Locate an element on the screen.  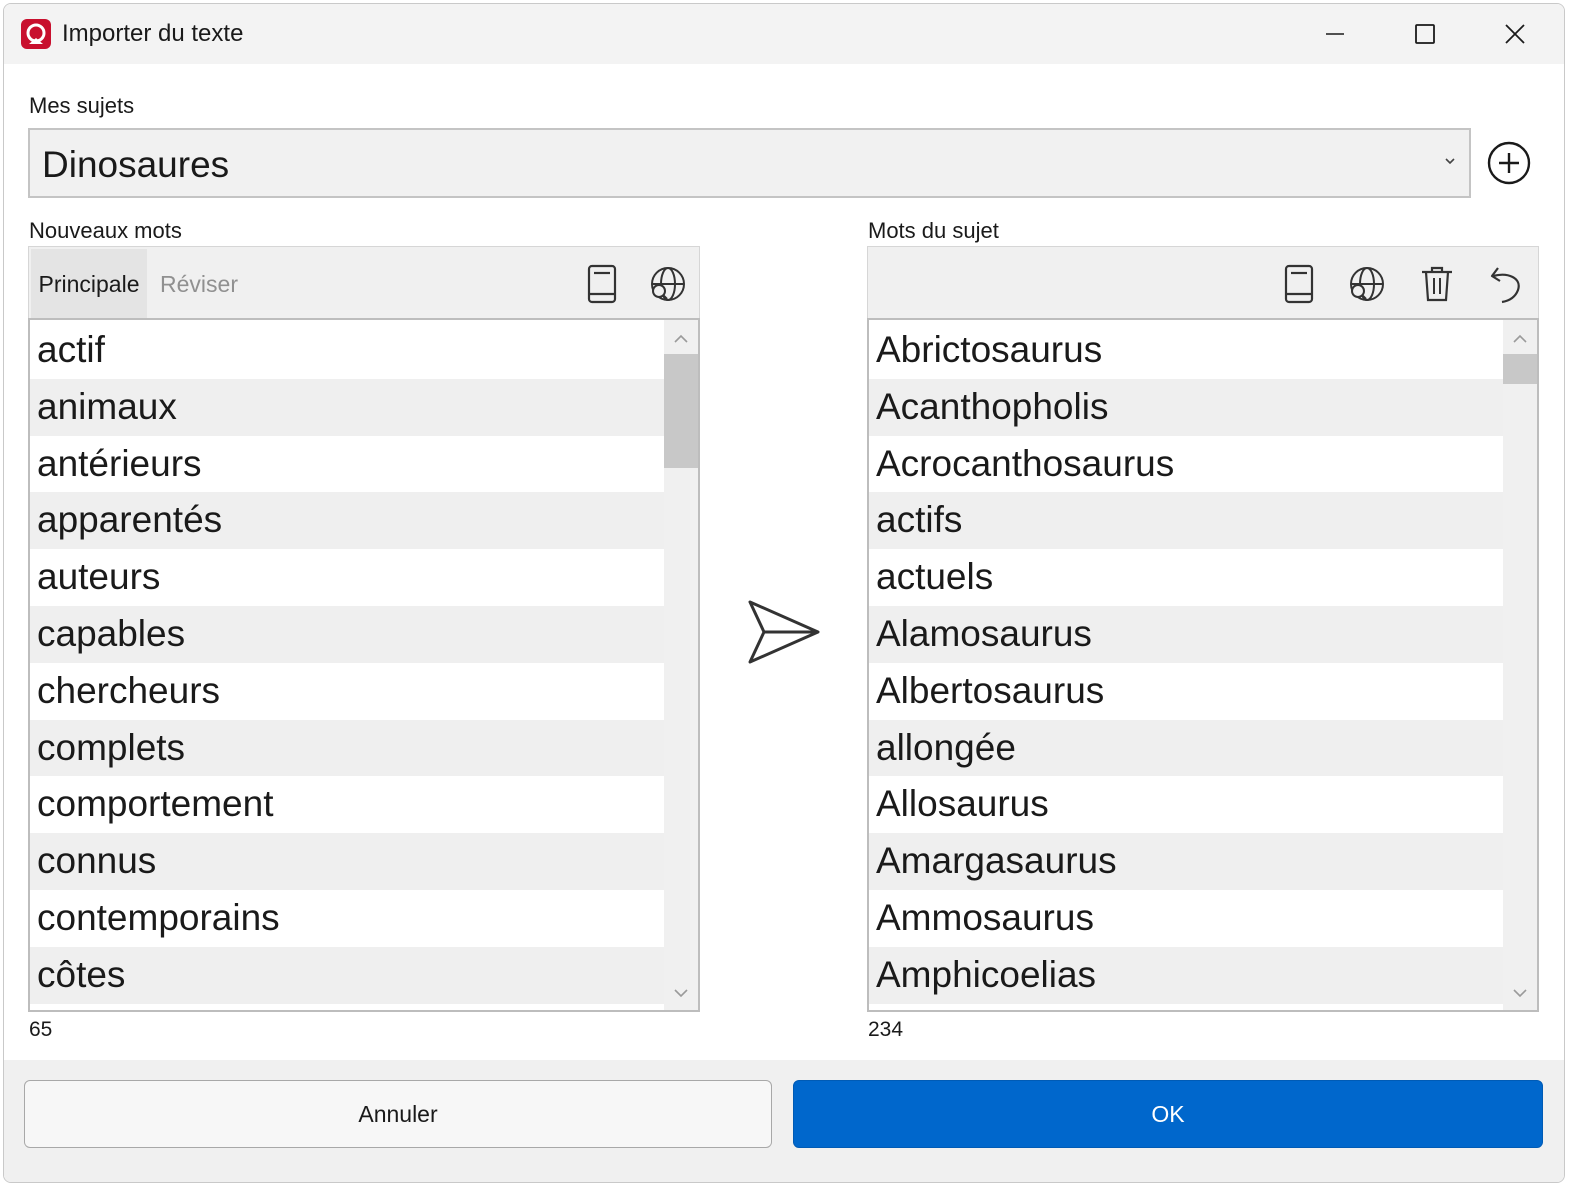
new-words-label: Nouveaux mots is located at coordinates (105, 230).